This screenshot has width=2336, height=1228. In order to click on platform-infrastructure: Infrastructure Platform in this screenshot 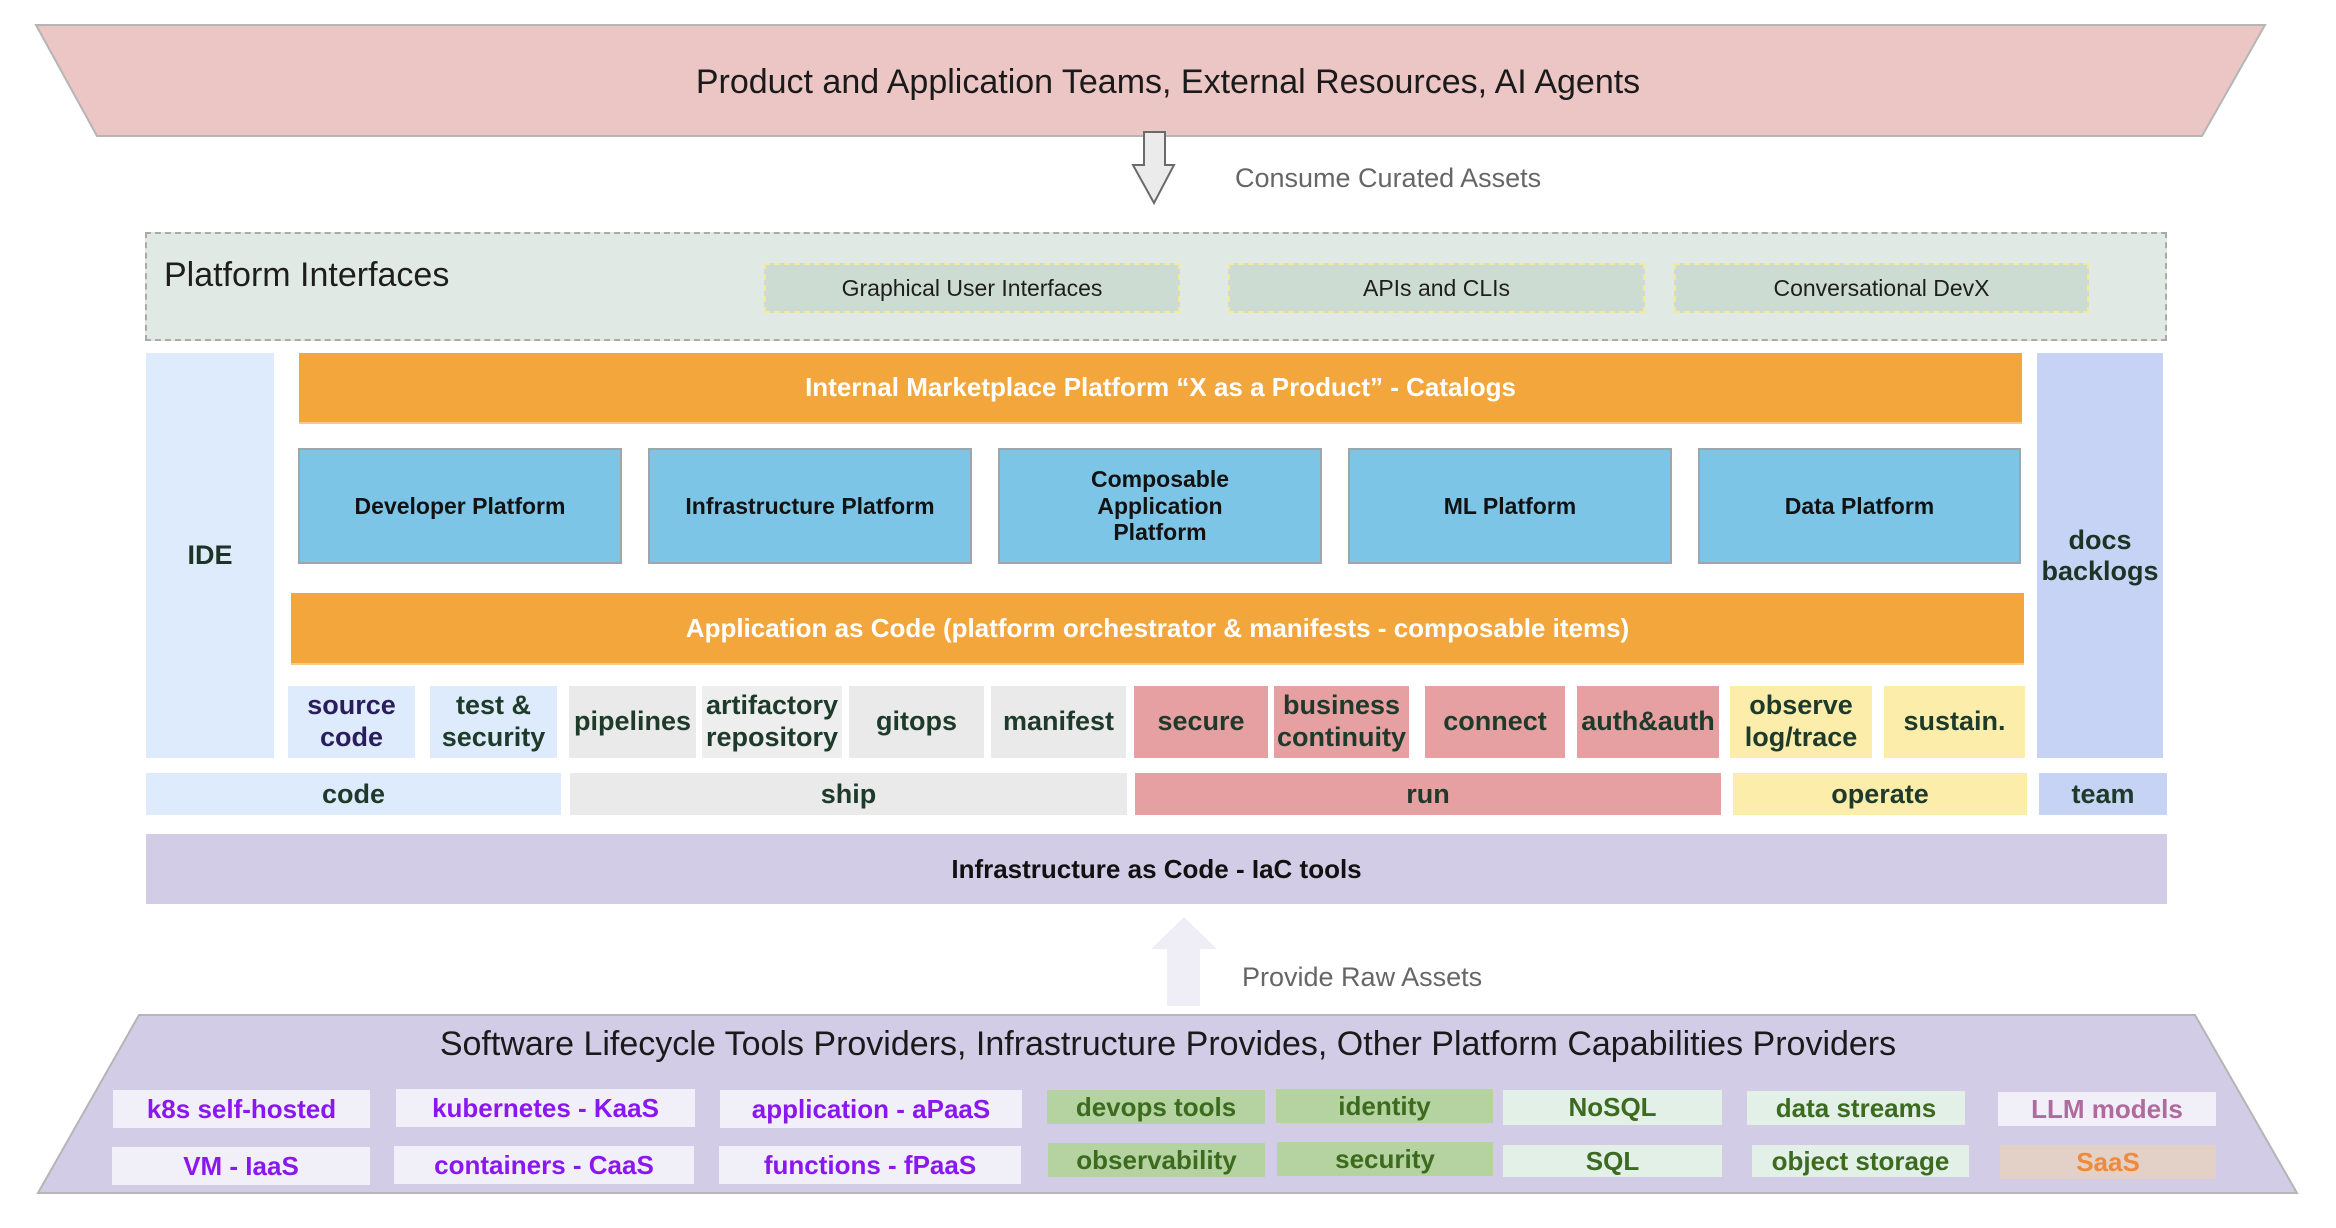, I will do `click(810, 506)`.